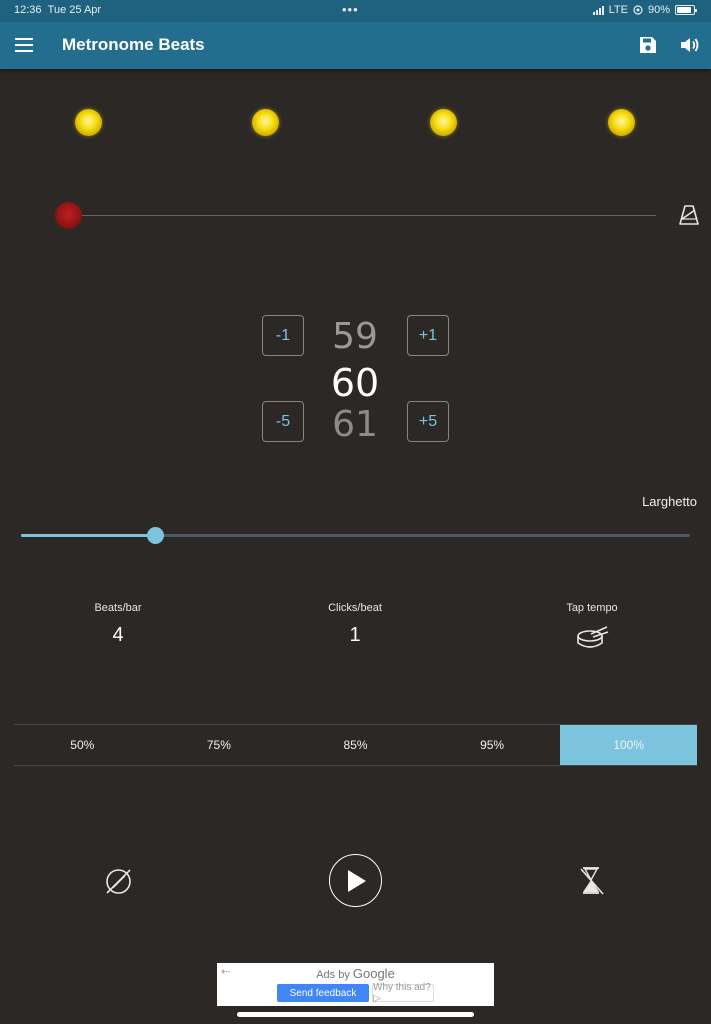  Describe the element at coordinates (362, 215) in the screenshot. I see `pendulum-track` at that location.